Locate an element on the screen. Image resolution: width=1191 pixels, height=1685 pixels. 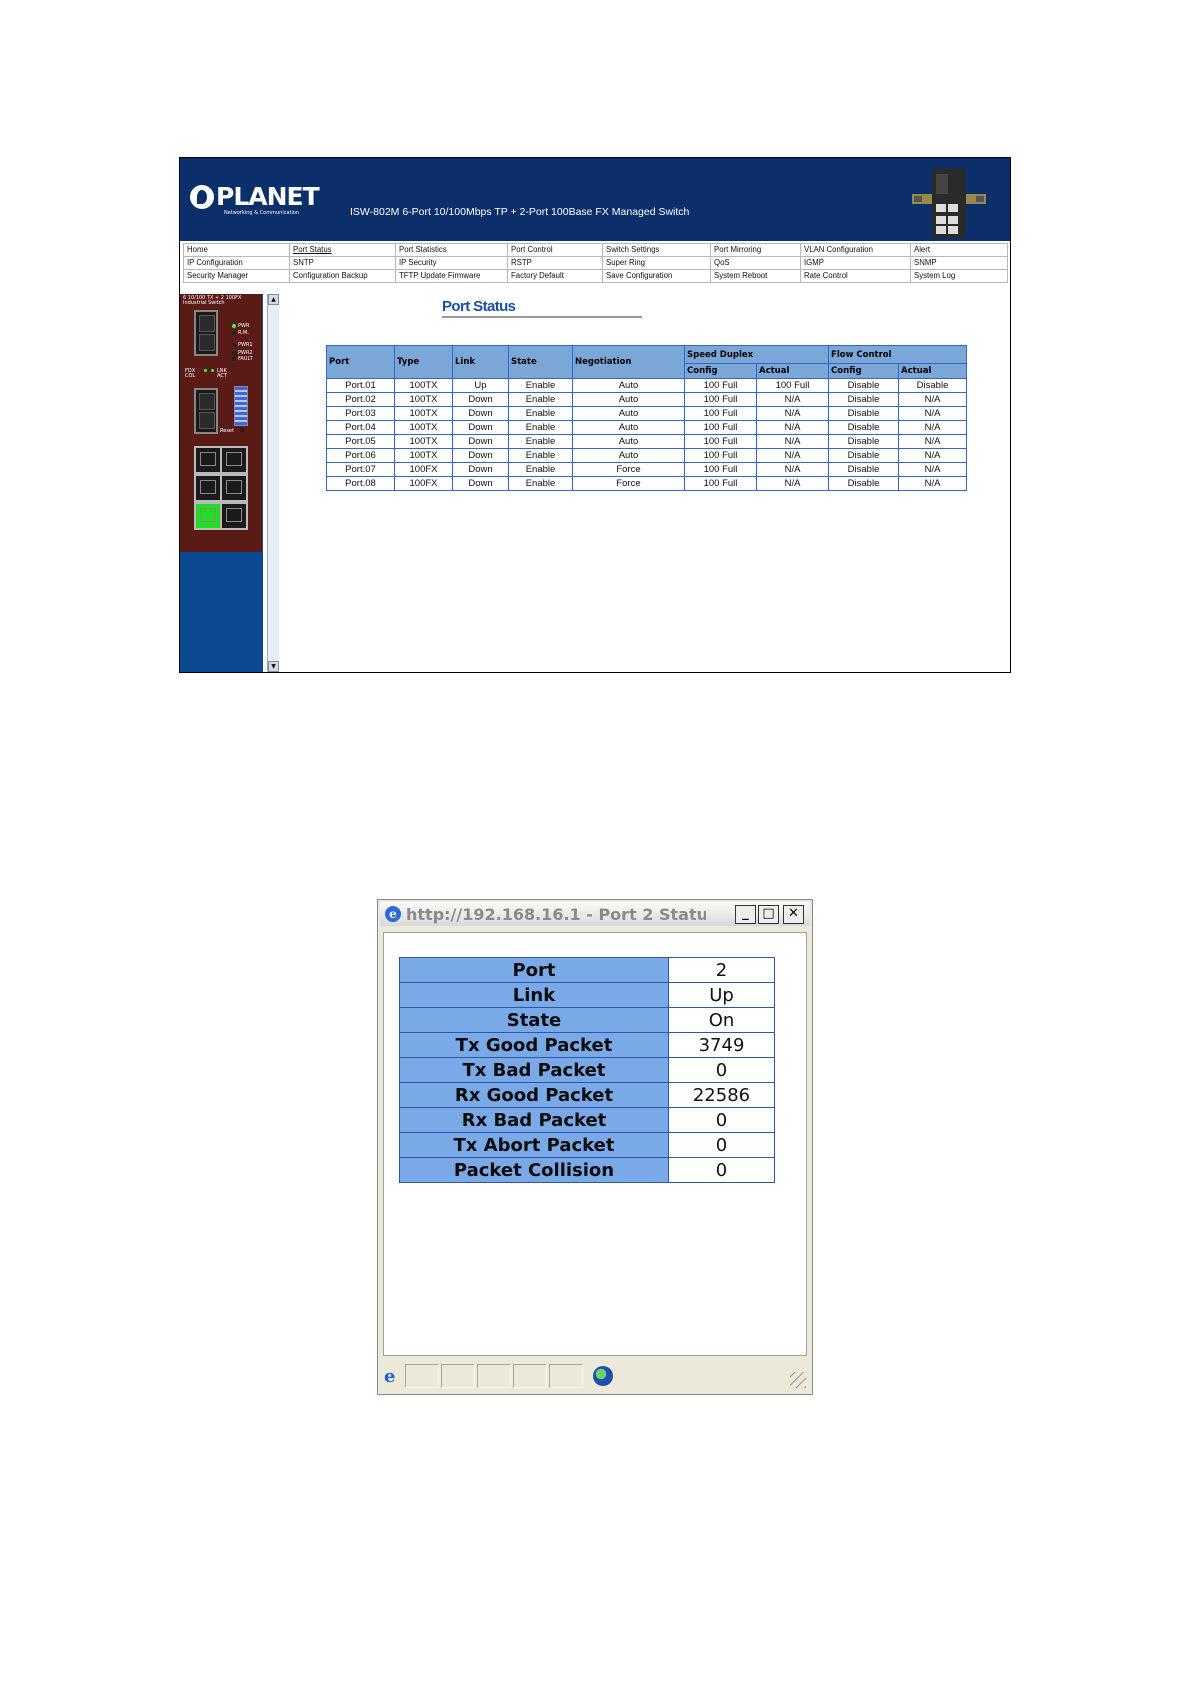
cell-port: Port.05 is located at coordinates (360, 441).